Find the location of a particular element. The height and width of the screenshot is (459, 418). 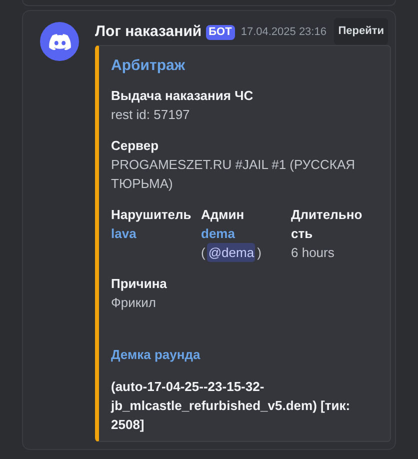

field-value: 6 hours is located at coordinates (313, 253).